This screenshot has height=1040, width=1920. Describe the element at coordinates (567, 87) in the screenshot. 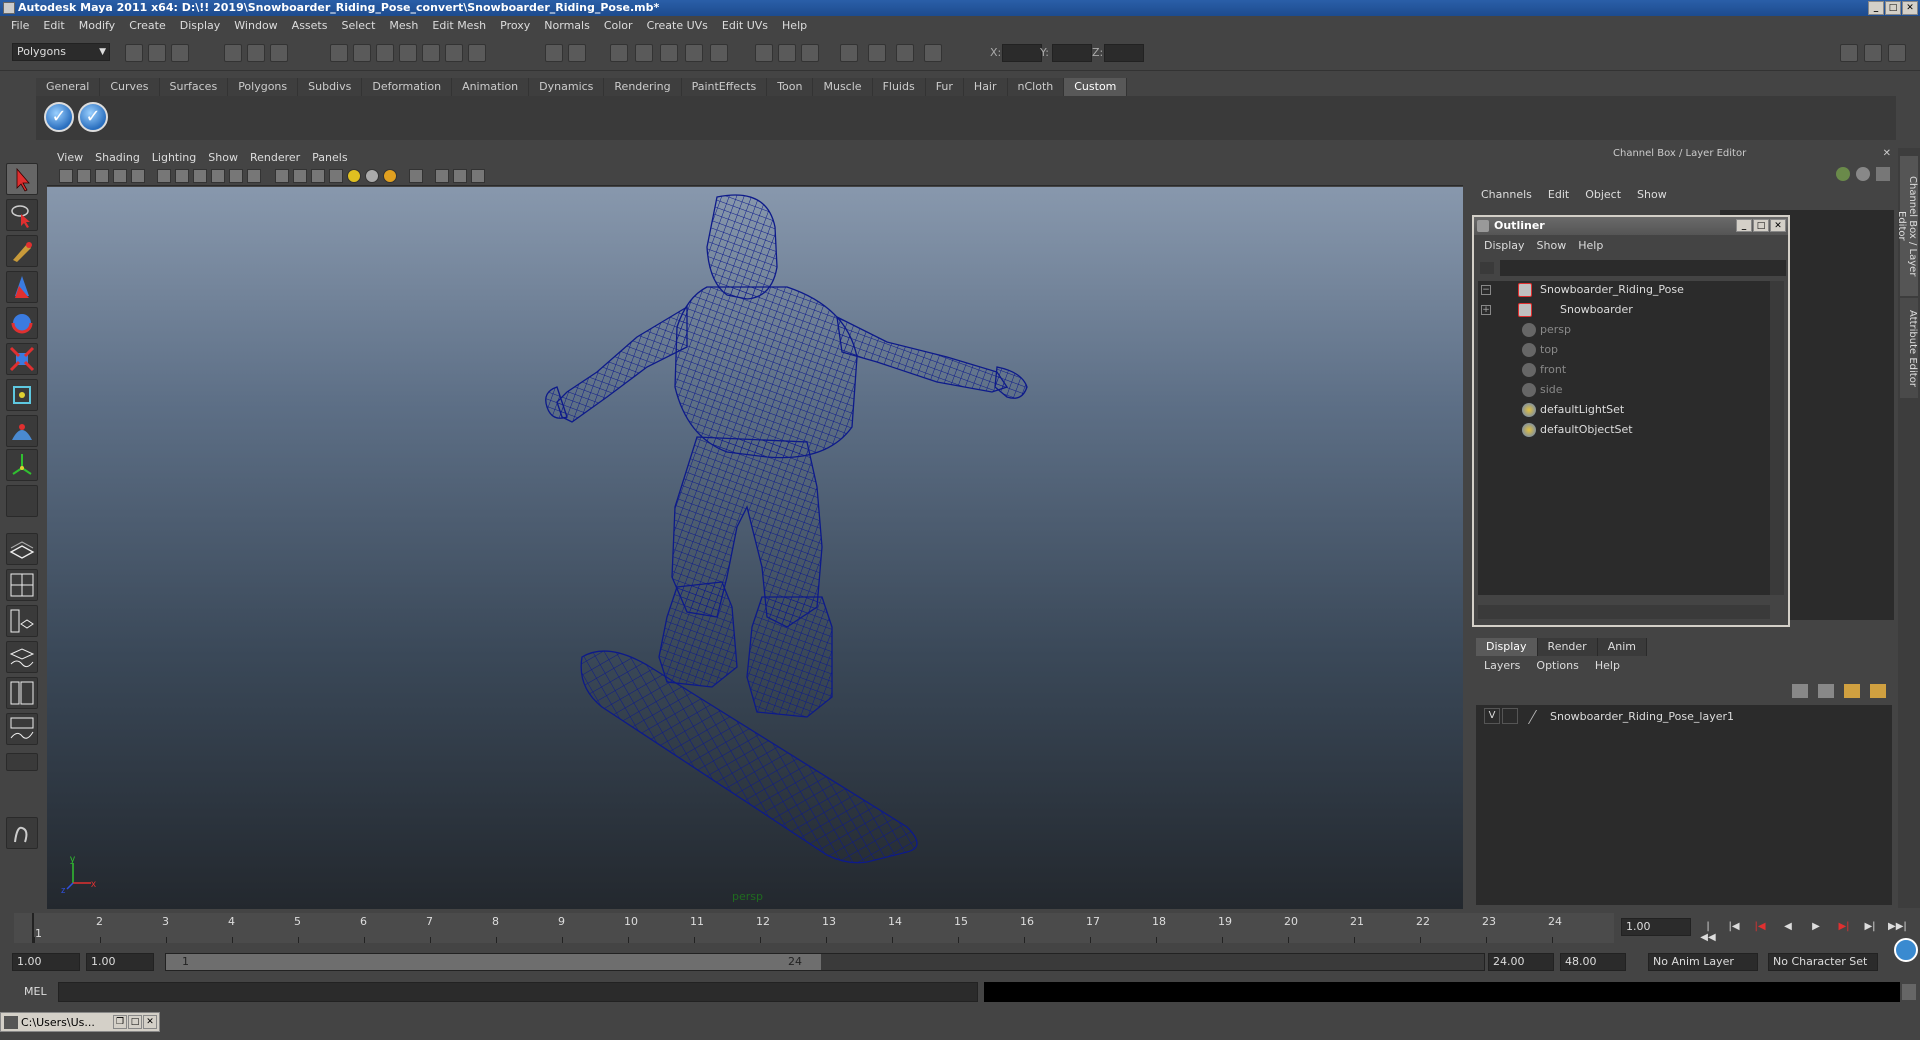

I see `shelf-tab-dynamics: Dynamics` at that location.